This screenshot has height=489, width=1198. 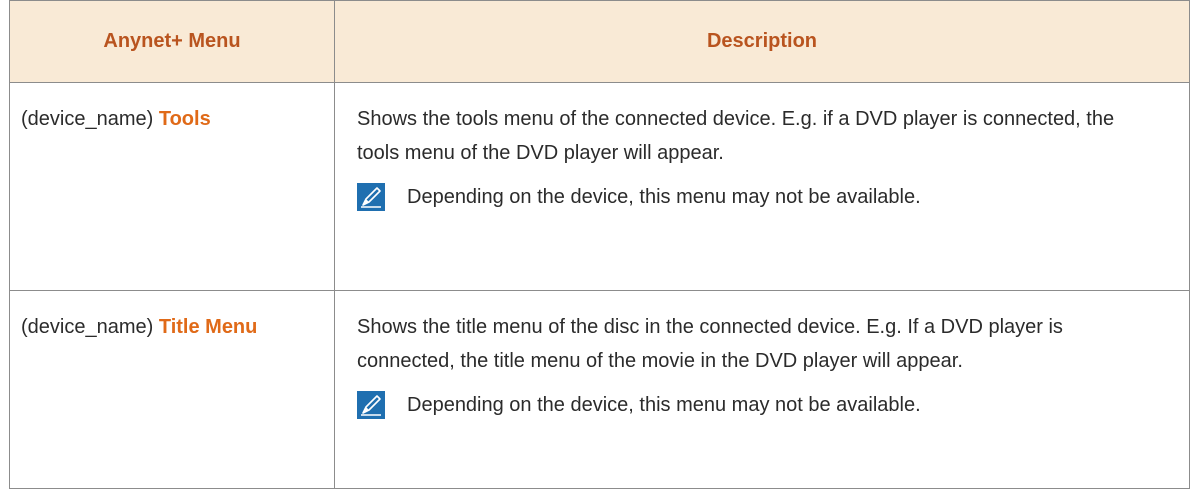 What do you see at coordinates (184, 119) in the screenshot?
I see `menu-item-tools: Tools` at bounding box center [184, 119].